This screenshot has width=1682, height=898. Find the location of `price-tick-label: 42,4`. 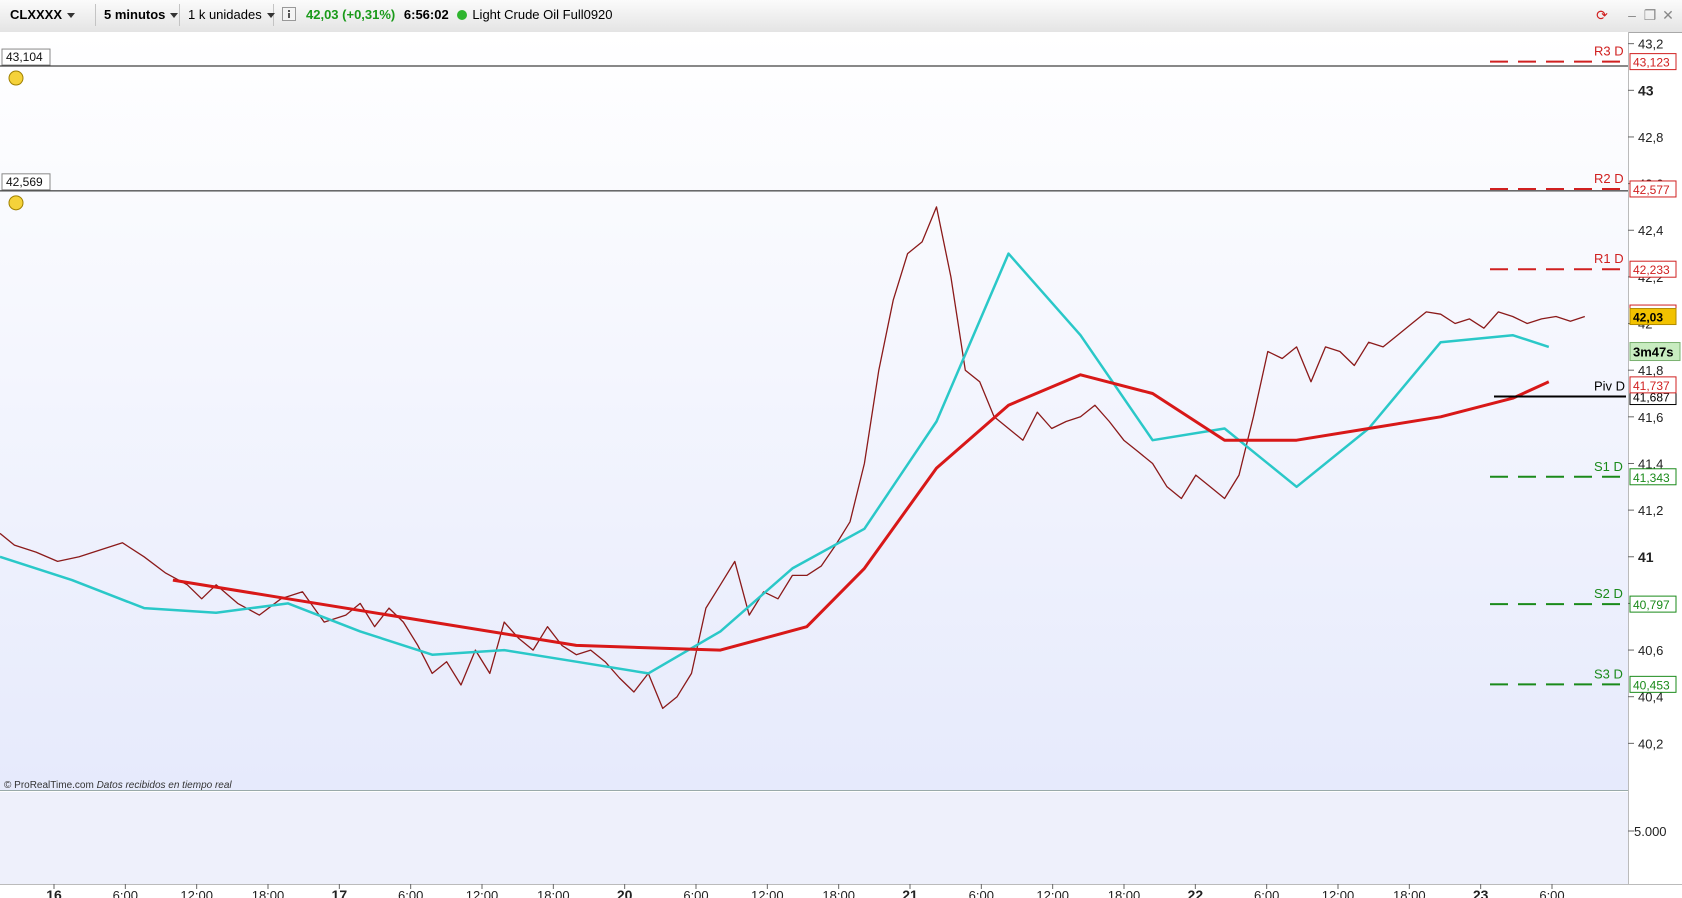

price-tick-label: 42,4 is located at coordinates (1650, 230).